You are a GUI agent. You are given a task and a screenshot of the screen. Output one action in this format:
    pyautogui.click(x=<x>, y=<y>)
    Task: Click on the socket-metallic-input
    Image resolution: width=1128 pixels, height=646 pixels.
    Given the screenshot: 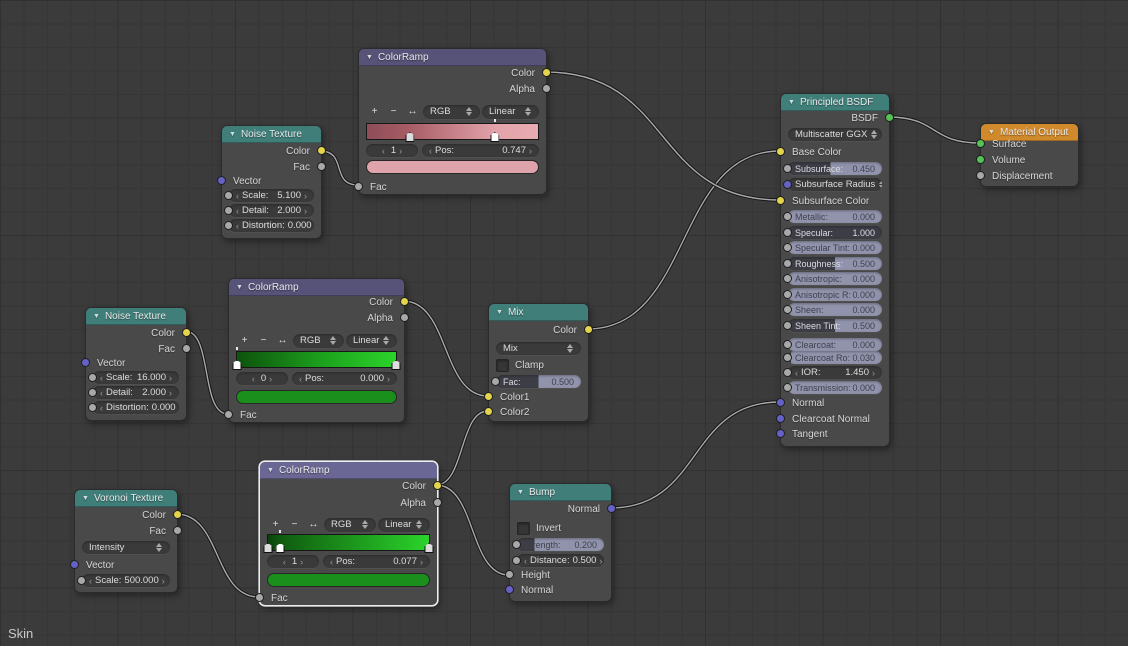 What is the action you would take?
    pyautogui.click(x=787, y=216)
    